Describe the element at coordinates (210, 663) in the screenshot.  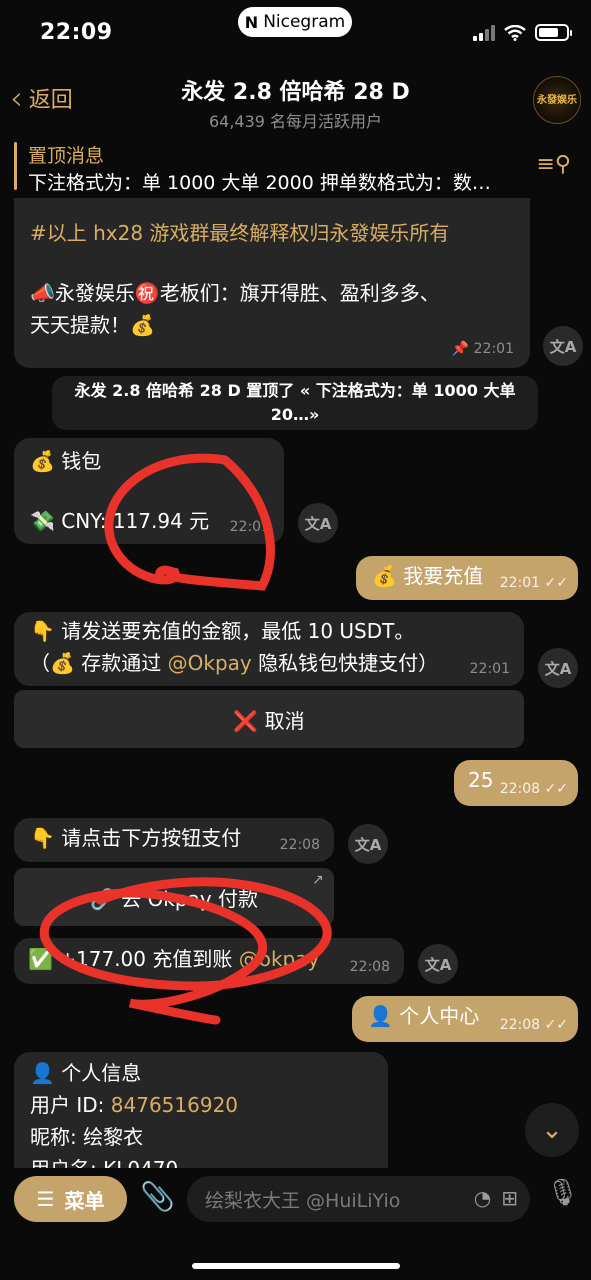
I see `okpay-link: @Okpay` at that location.